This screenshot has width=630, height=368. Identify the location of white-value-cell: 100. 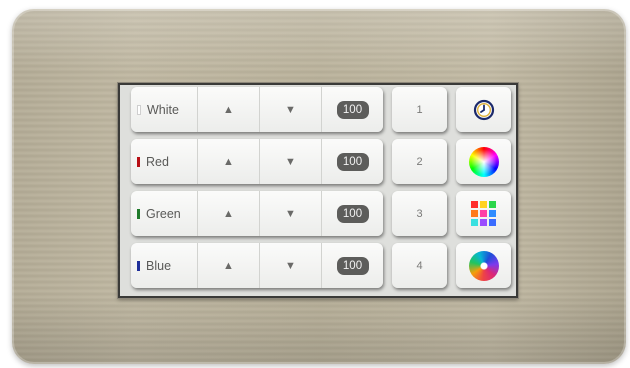
(352, 109).